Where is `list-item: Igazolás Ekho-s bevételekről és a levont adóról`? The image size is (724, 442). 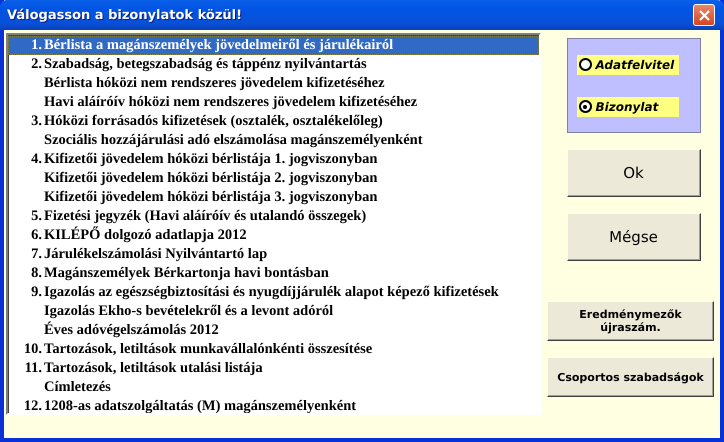
list-item: Igazolás Ekho-s bevételekről és a levont adóról is located at coordinates (273, 311).